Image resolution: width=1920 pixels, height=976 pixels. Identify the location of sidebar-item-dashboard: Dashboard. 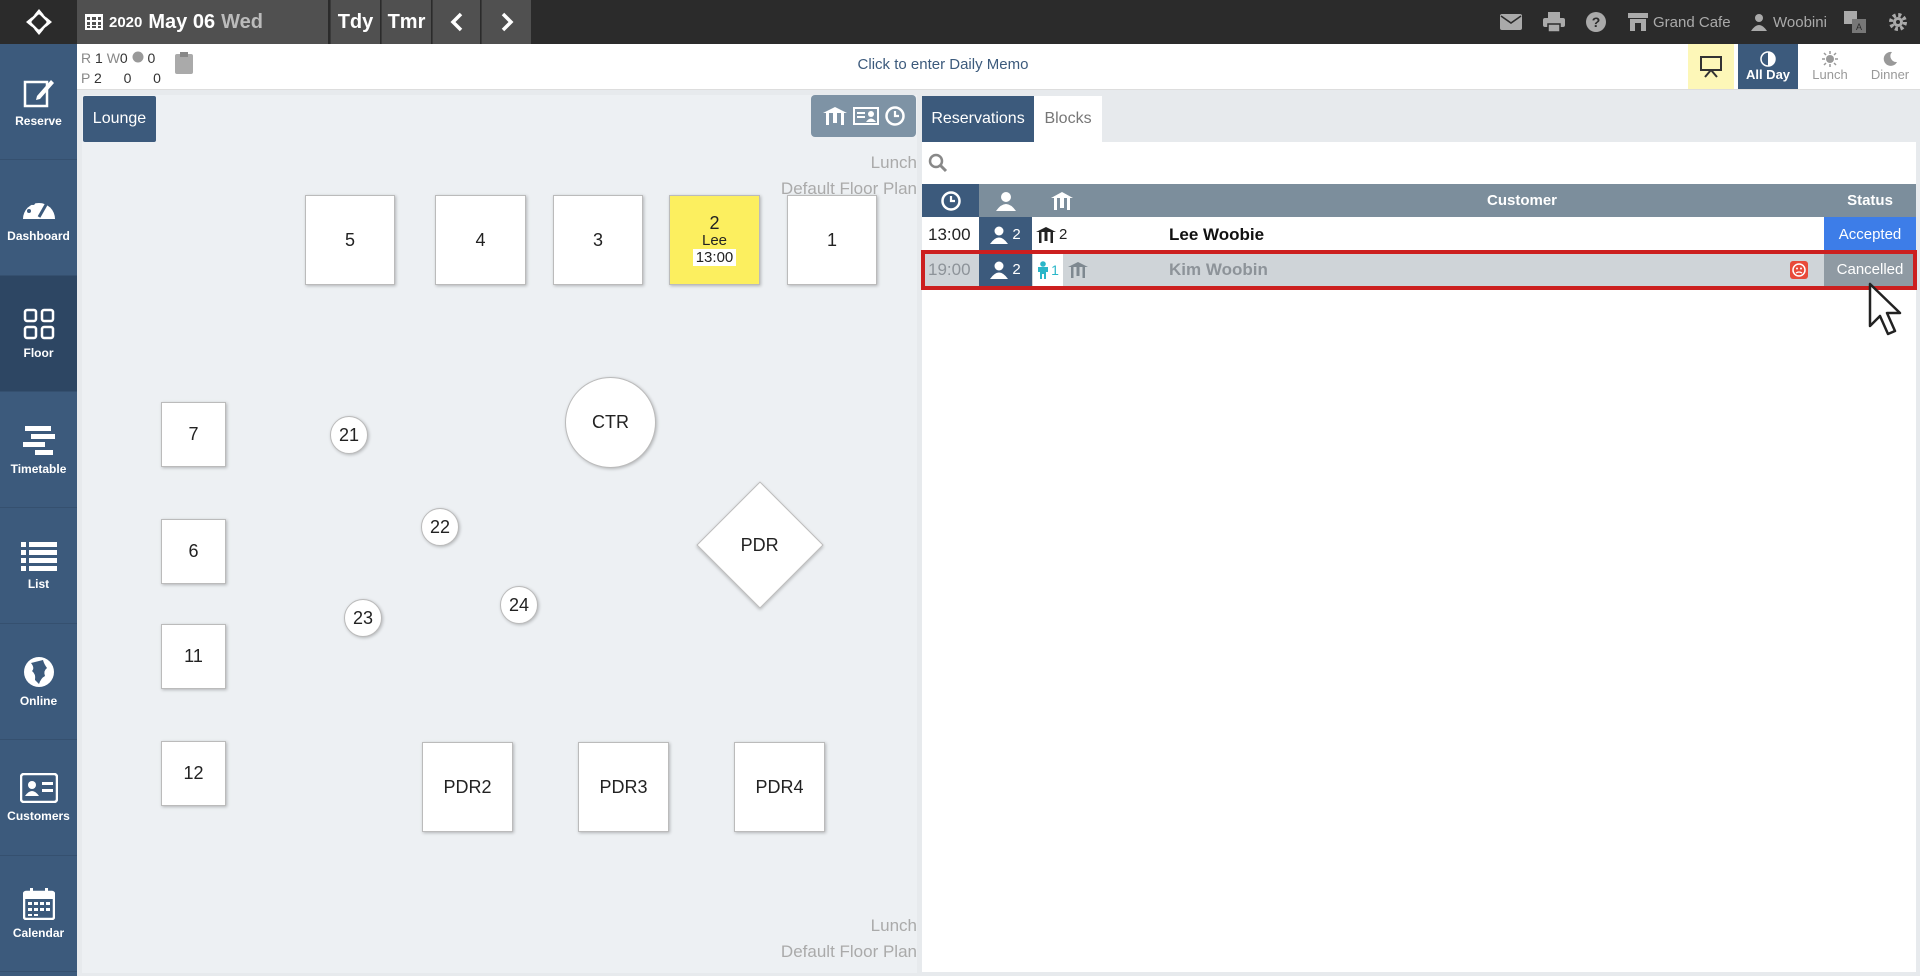
(38, 218).